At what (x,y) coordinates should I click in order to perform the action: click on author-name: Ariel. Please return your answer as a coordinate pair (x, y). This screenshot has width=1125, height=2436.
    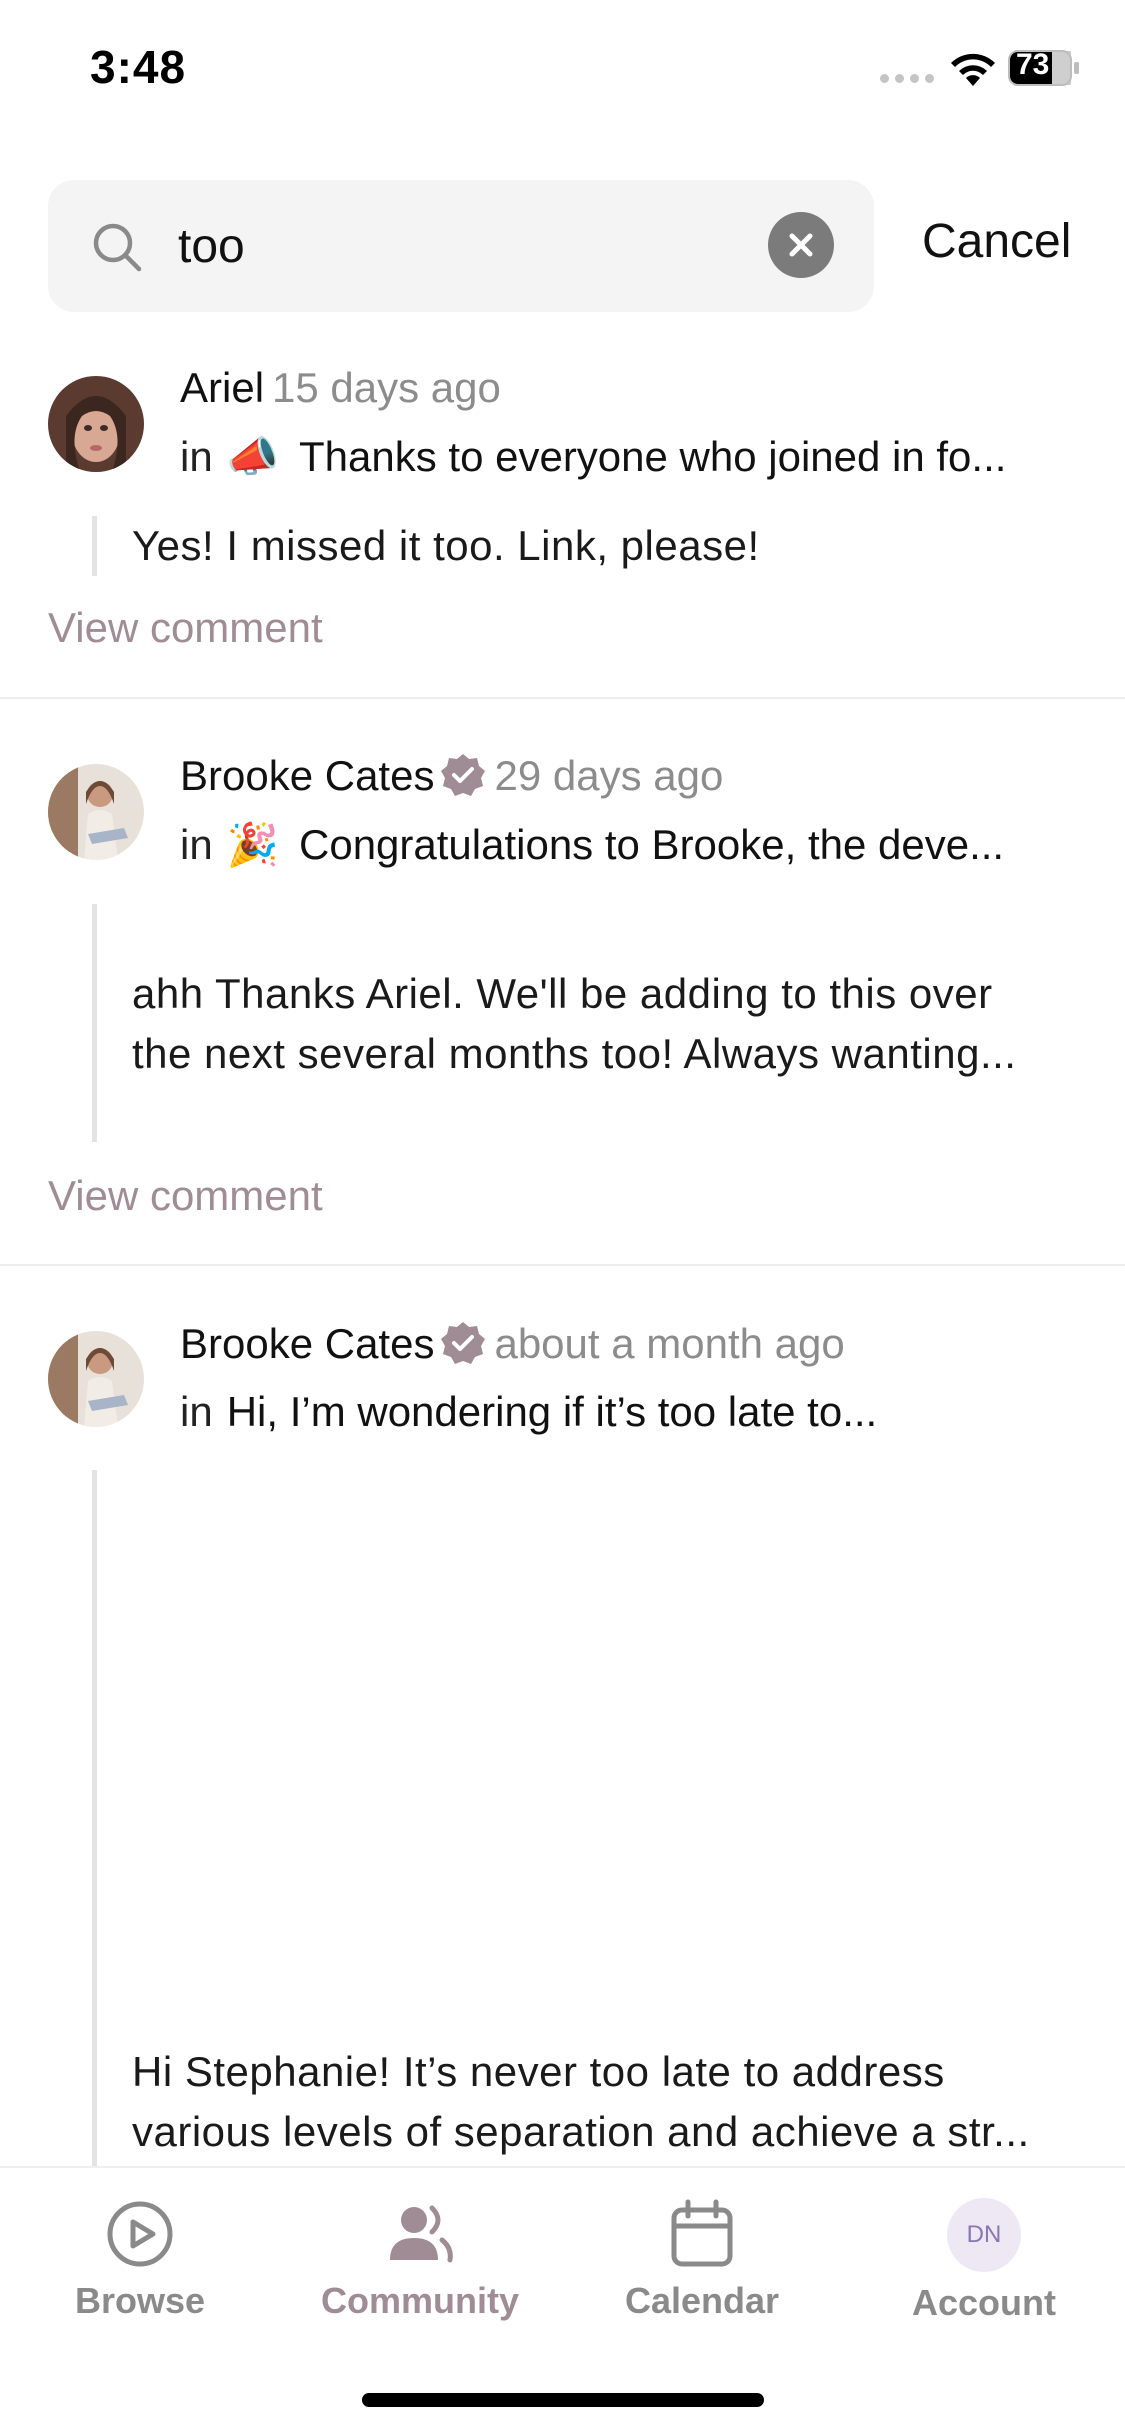
    Looking at the image, I should click on (222, 387).